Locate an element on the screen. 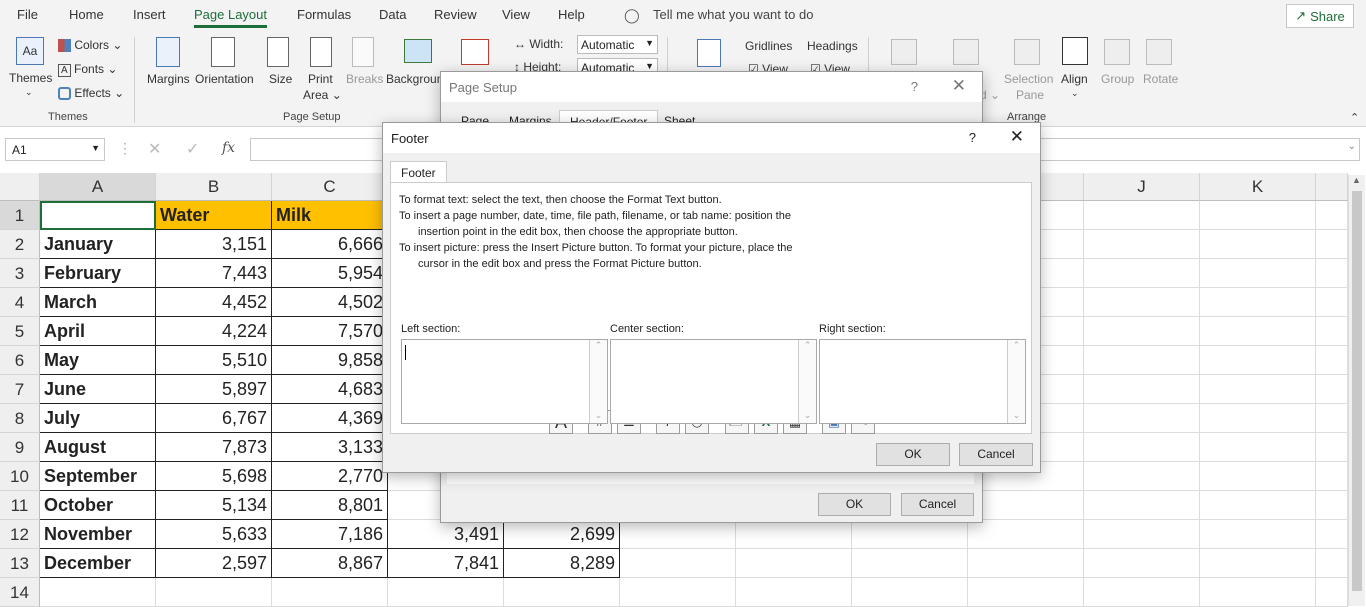  tab-insert: Insert is located at coordinates (149, 14).